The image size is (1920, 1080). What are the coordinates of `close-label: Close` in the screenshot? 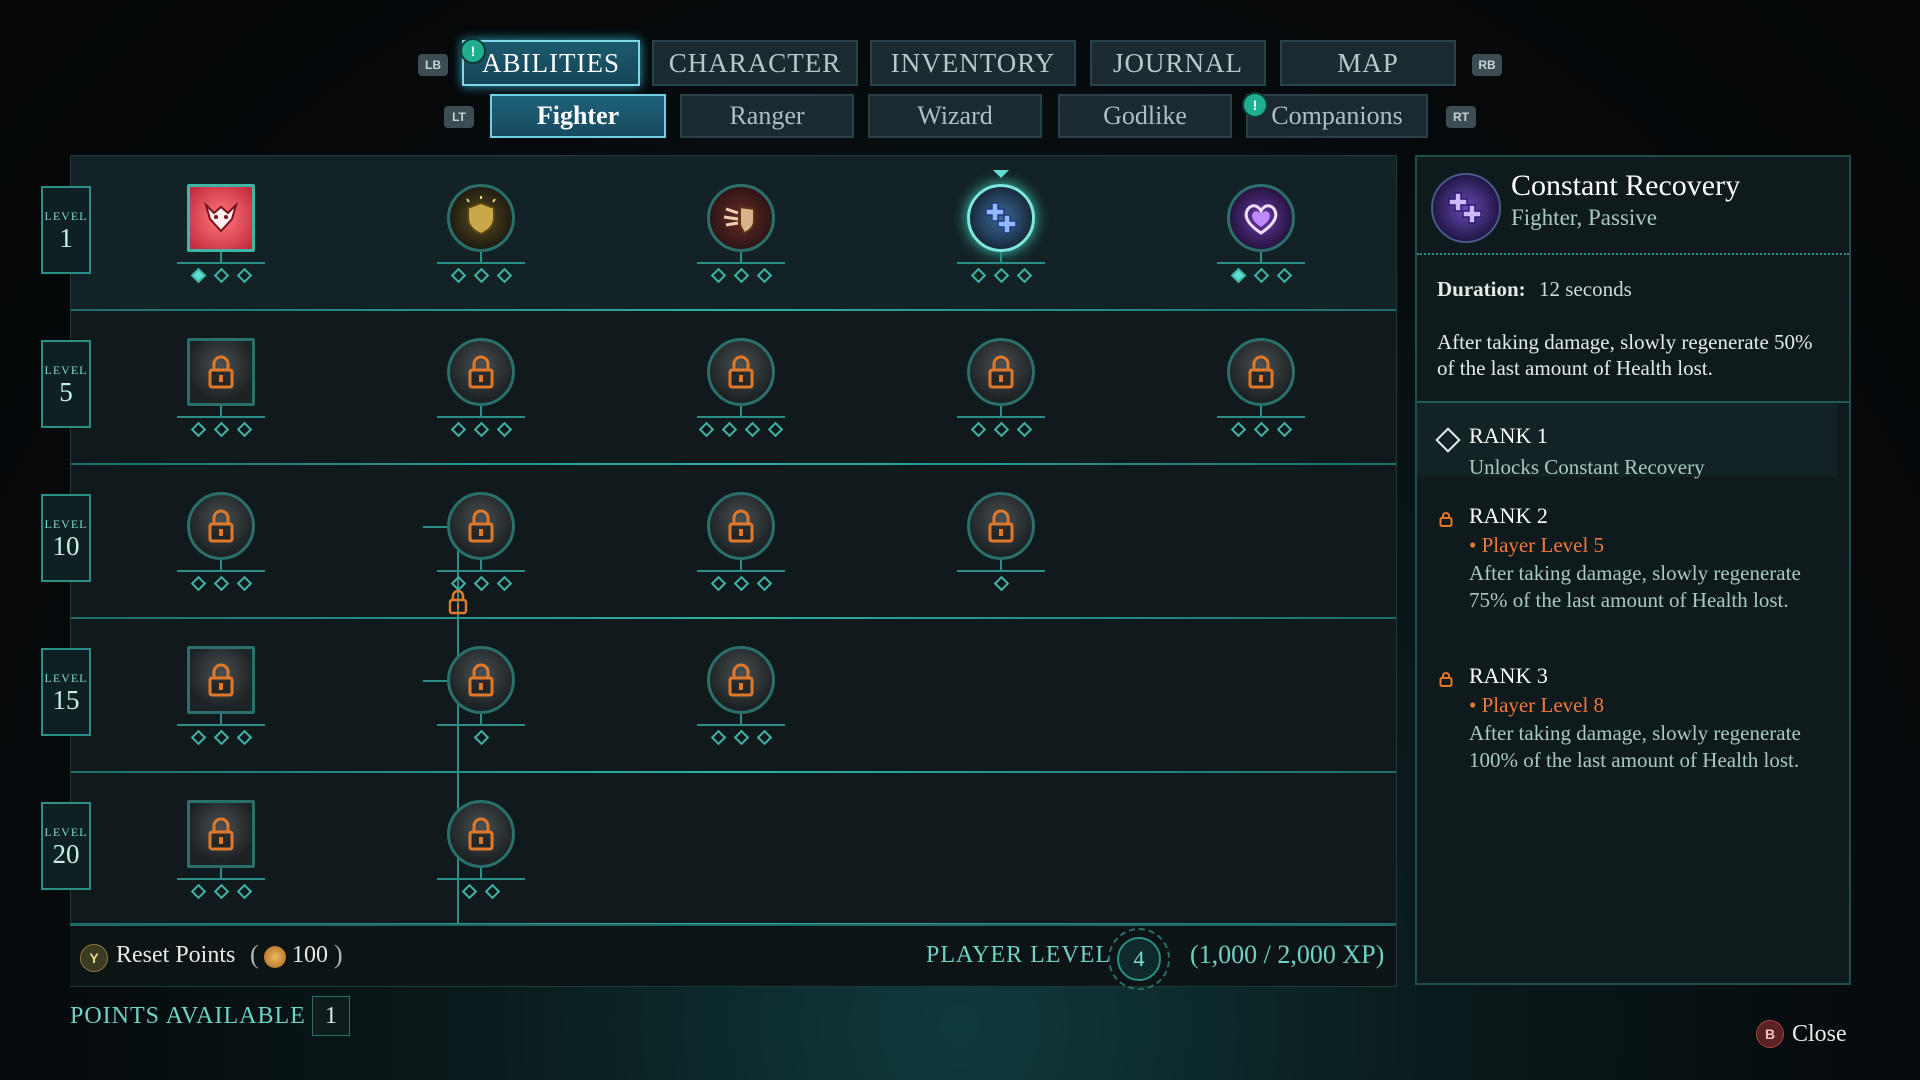 It's located at (1819, 1033).